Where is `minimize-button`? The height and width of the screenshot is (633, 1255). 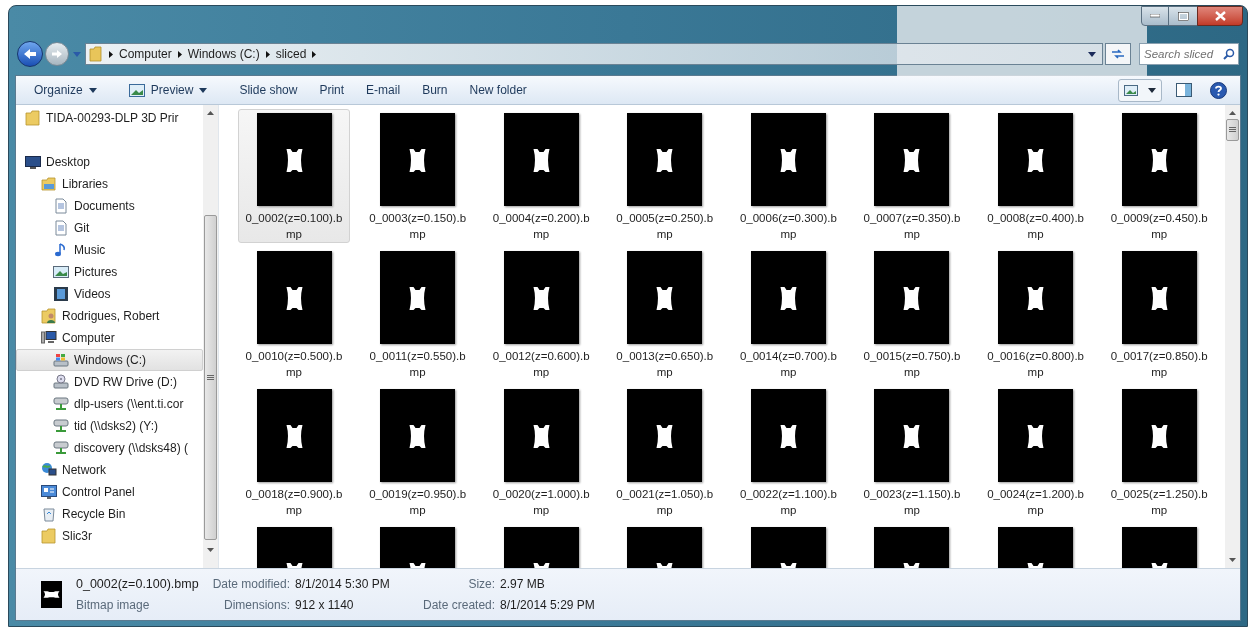
minimize-button is located at coordinates (1155, 16).